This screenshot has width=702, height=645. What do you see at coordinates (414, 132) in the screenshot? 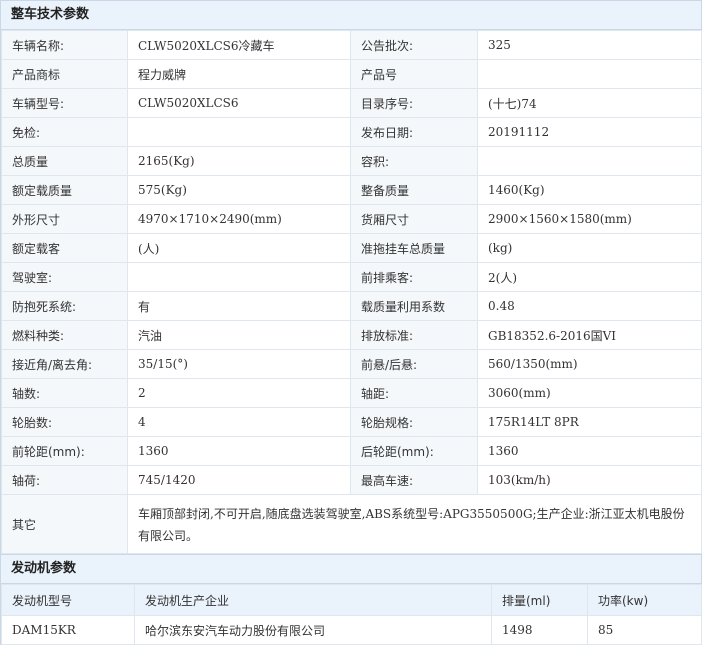
I see `spec-label: 发布日期:` at bounding box center [414, 132].